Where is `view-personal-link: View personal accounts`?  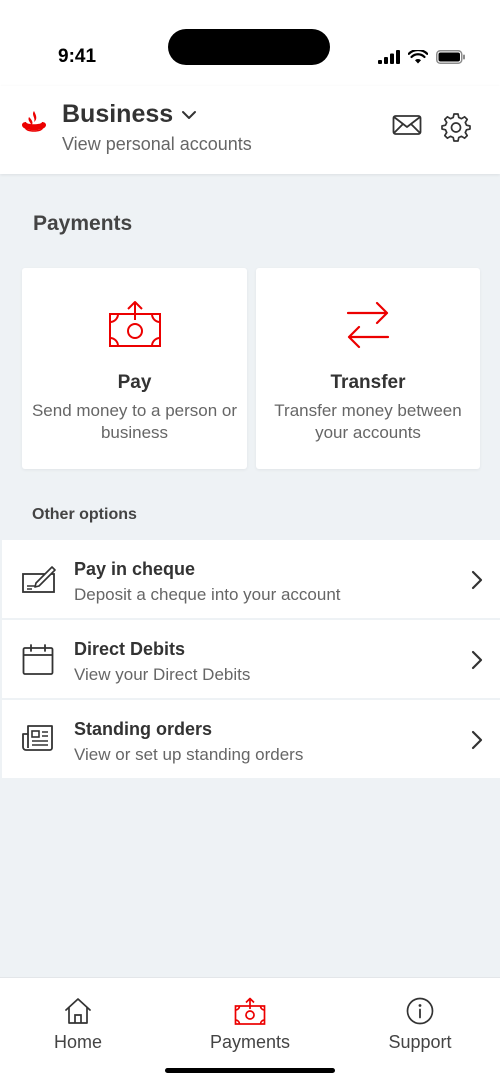 view-personal-link: View personal accounts is located at coordinates (157, 144).